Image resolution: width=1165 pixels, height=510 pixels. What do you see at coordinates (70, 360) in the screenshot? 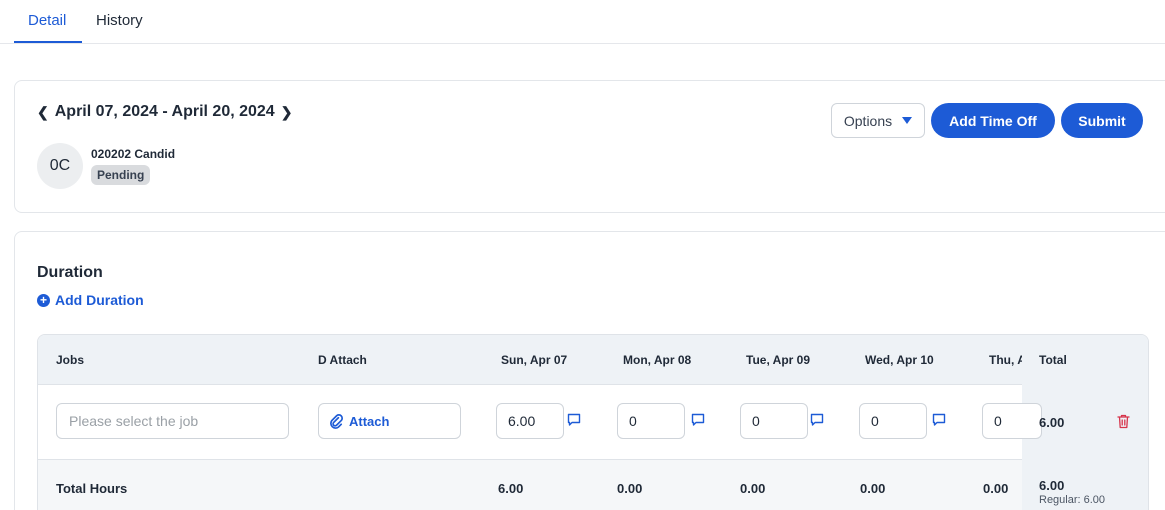
I see `column-header-jobs: Jobs` at bounding box center [70, 360].